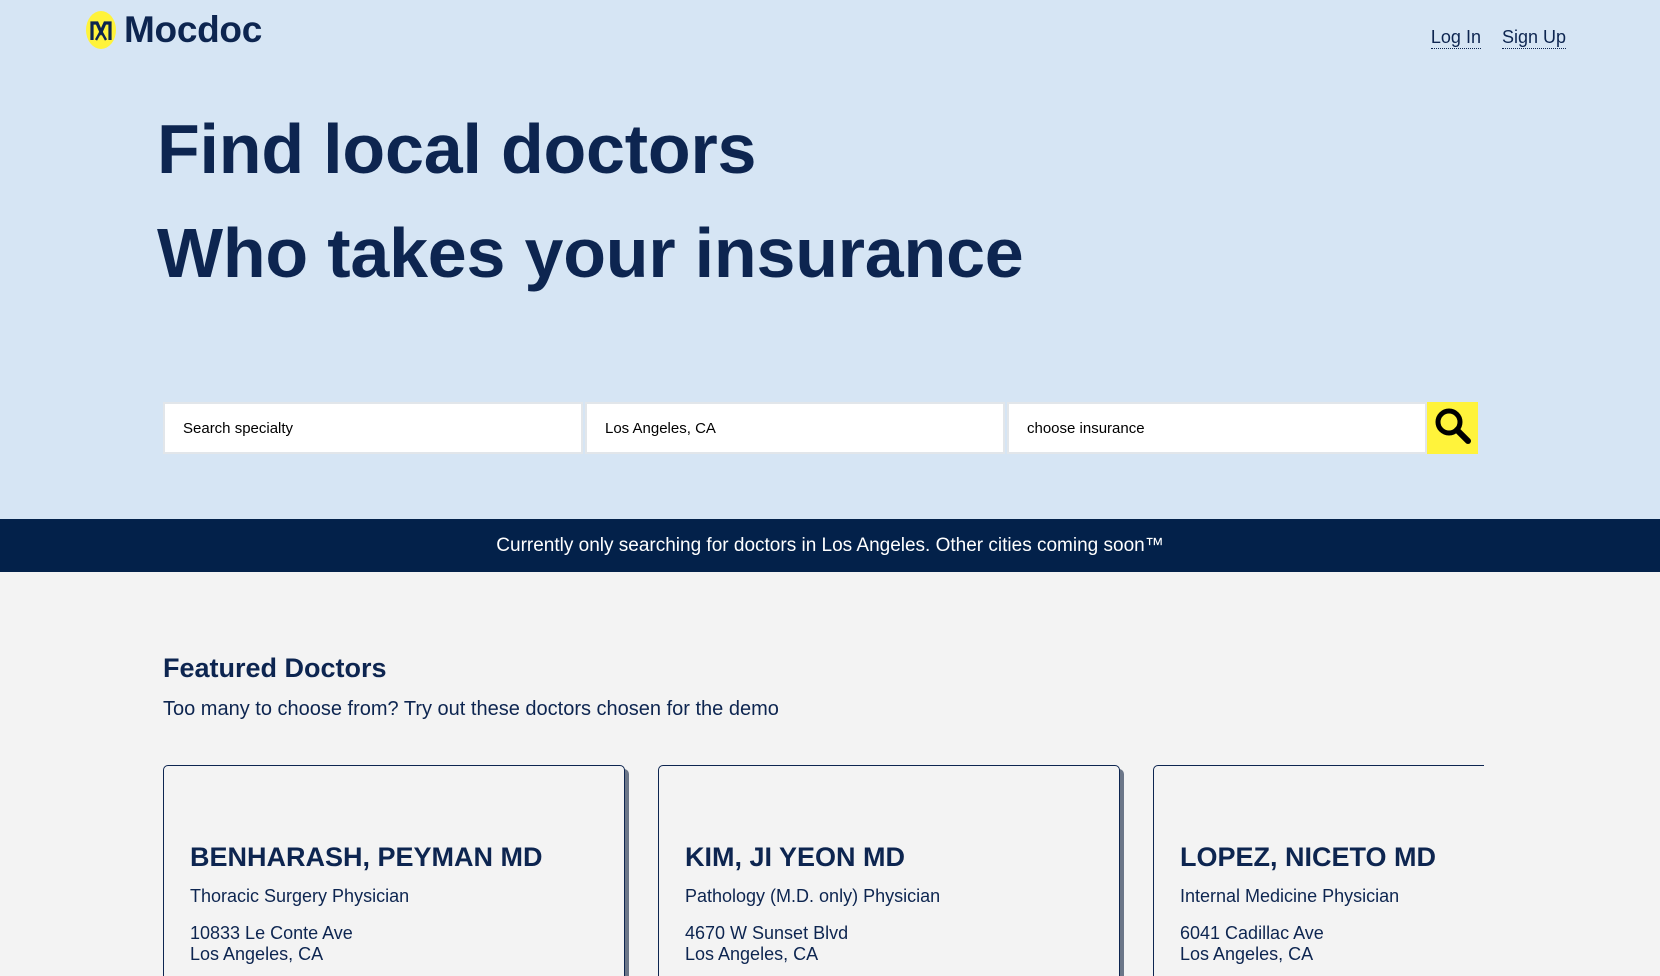 Image resolution: width=1660 pixels, height=976 pixels. Describe the element at coordinates (275, 668) in the screenshot. I see `featured-doctors-title: Featured Doctors` at that location.